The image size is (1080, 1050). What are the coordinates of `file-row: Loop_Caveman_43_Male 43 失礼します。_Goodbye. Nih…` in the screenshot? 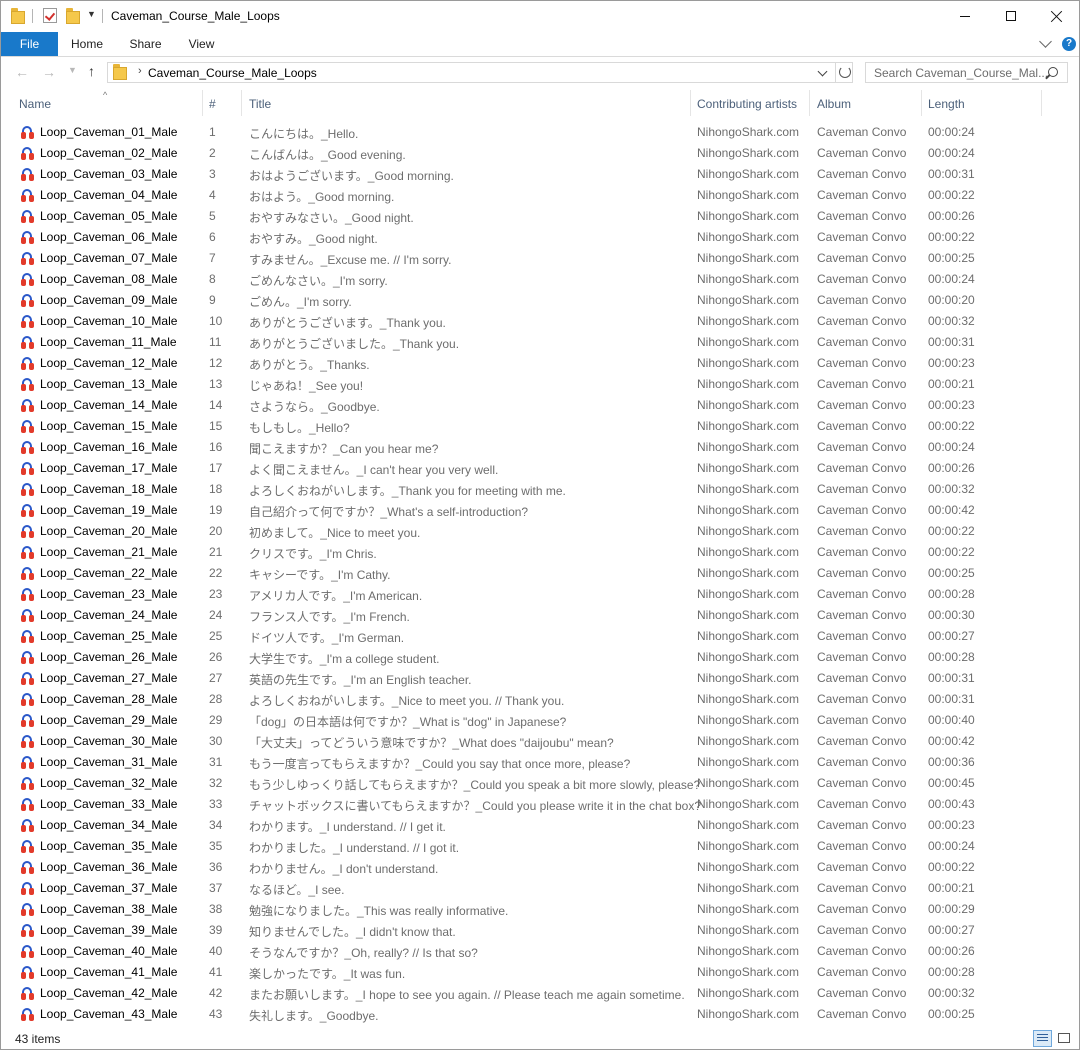 It's located at (540, 1014).